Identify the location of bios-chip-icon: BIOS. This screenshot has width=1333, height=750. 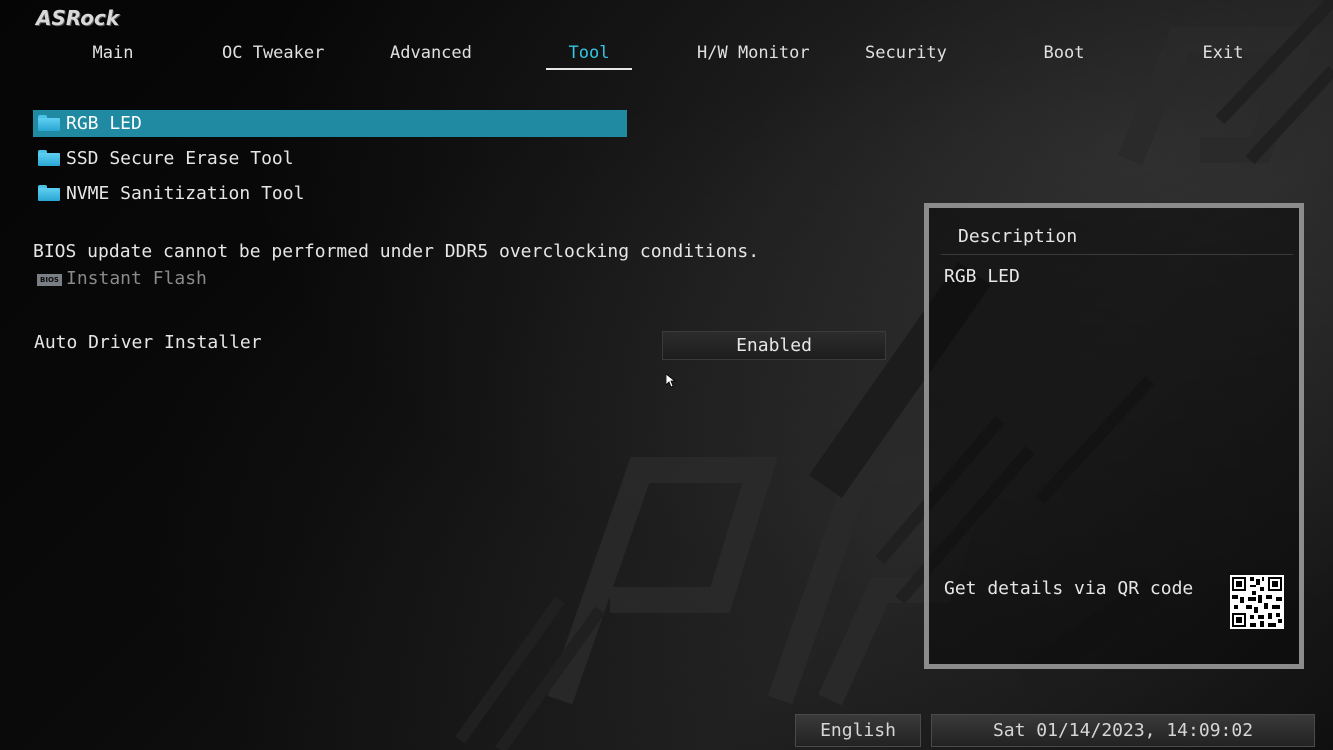
(49, 280).